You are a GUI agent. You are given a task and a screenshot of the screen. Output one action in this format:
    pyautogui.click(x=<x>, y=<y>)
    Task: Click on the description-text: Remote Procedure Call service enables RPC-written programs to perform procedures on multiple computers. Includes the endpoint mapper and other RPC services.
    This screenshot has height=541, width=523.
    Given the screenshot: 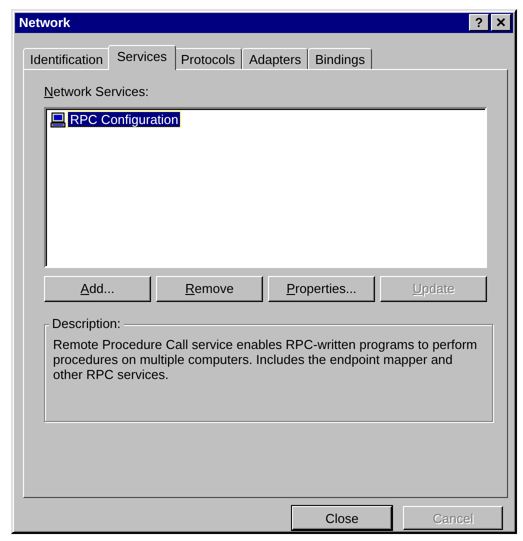 What is the action you would take?
    pyautogui.click(x=265, y=359)
    